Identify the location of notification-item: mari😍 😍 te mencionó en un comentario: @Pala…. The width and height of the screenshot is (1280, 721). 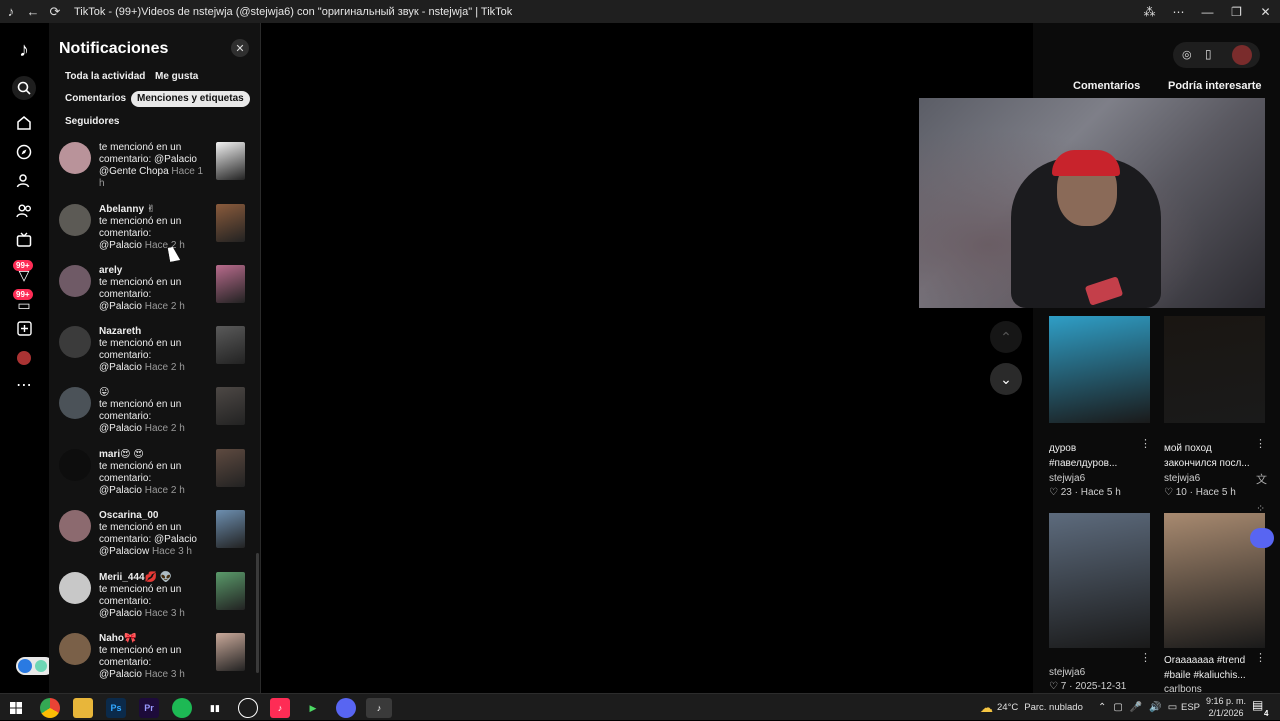
(155, 475).